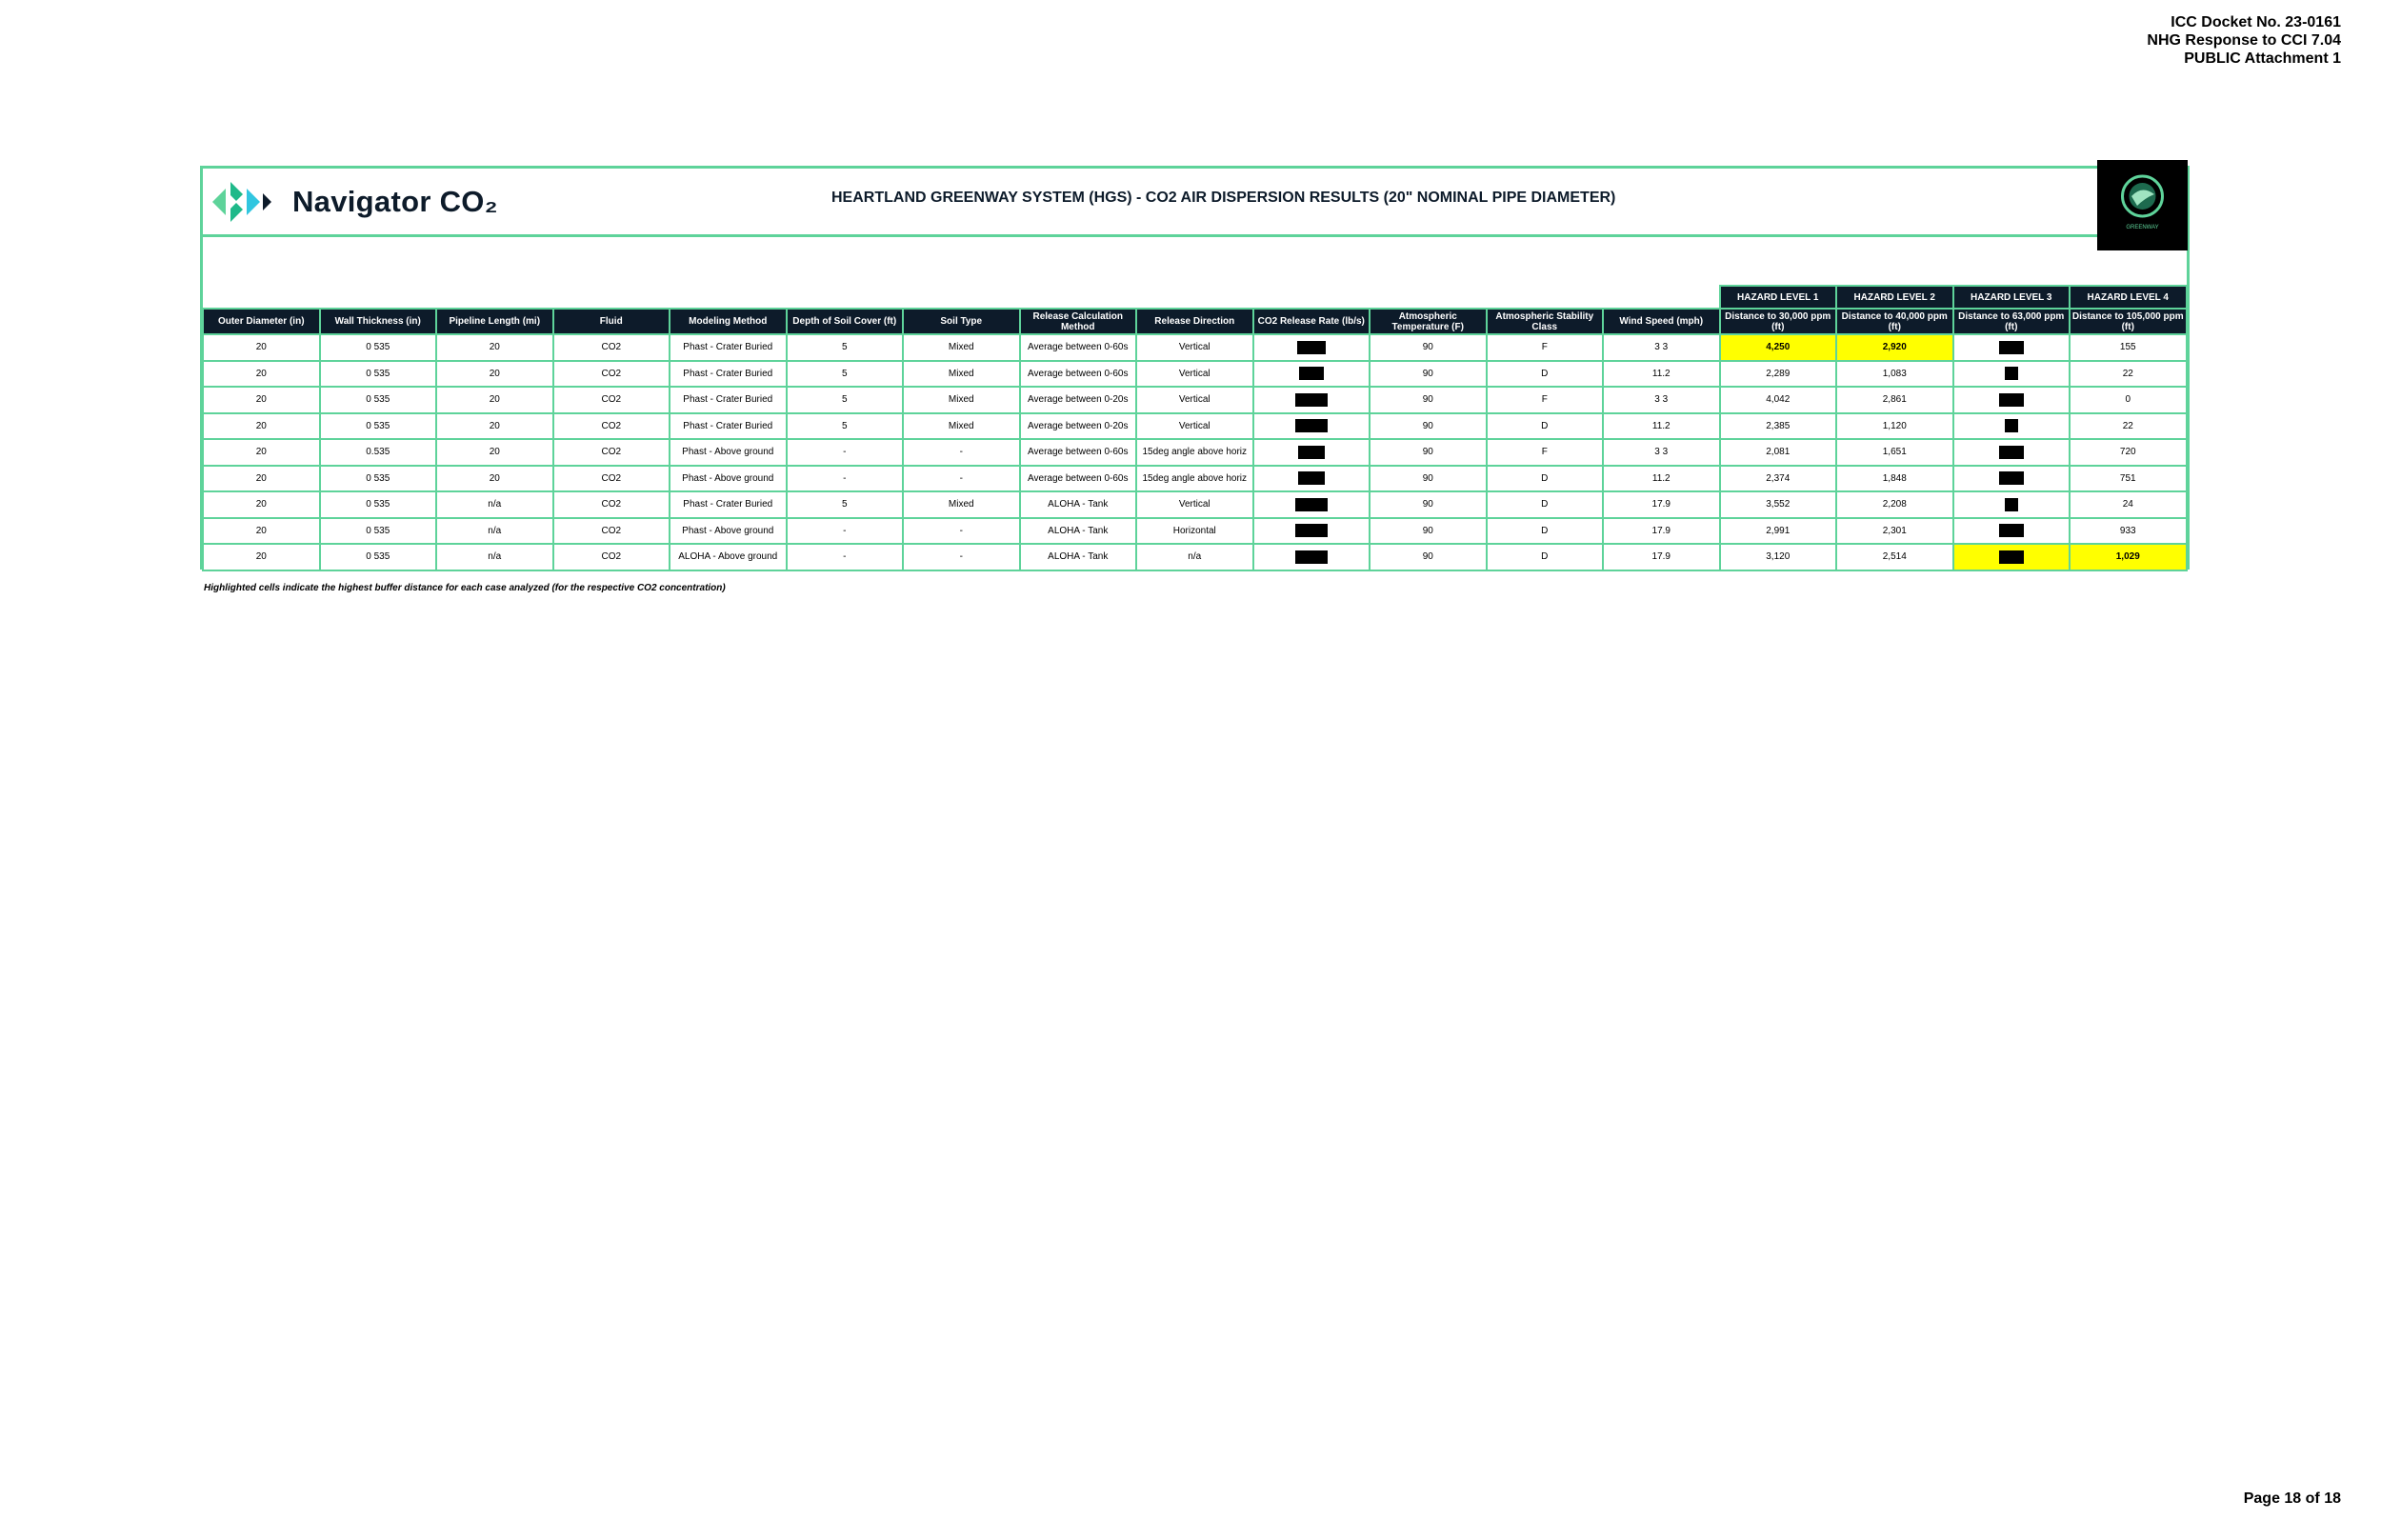 This screenshot has height=1540, width=2381. What do you see at coordinates (2011, 321) in the screenshot?
I see `col-distance-63000: Distance to 63,000 ppm (ft)` at bounding box center [2011, 321].